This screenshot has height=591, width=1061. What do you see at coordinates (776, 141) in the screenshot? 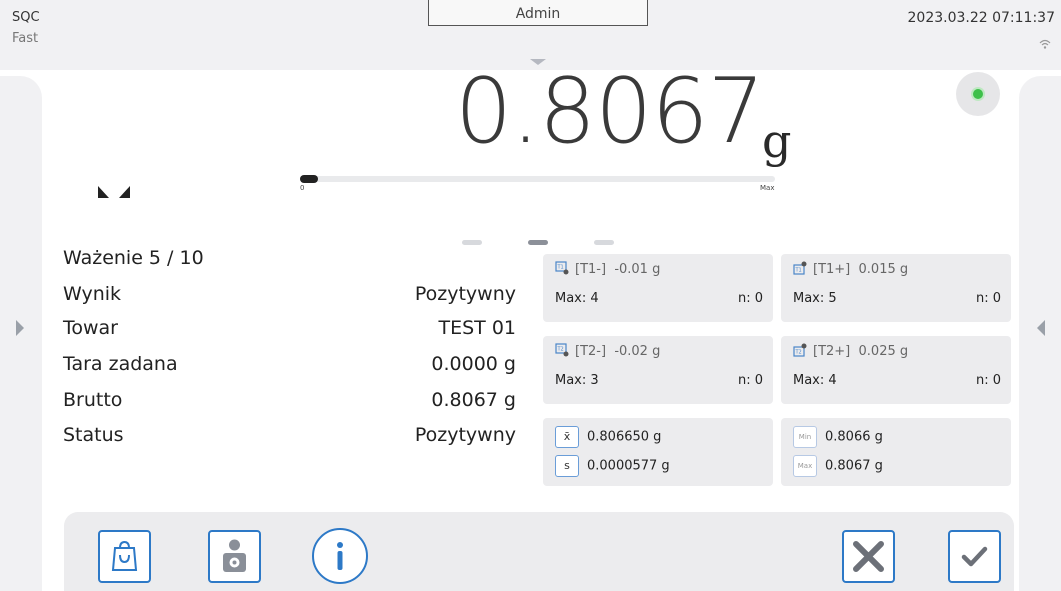
I see `weight-unit: g` at bounding box center [776, 141].